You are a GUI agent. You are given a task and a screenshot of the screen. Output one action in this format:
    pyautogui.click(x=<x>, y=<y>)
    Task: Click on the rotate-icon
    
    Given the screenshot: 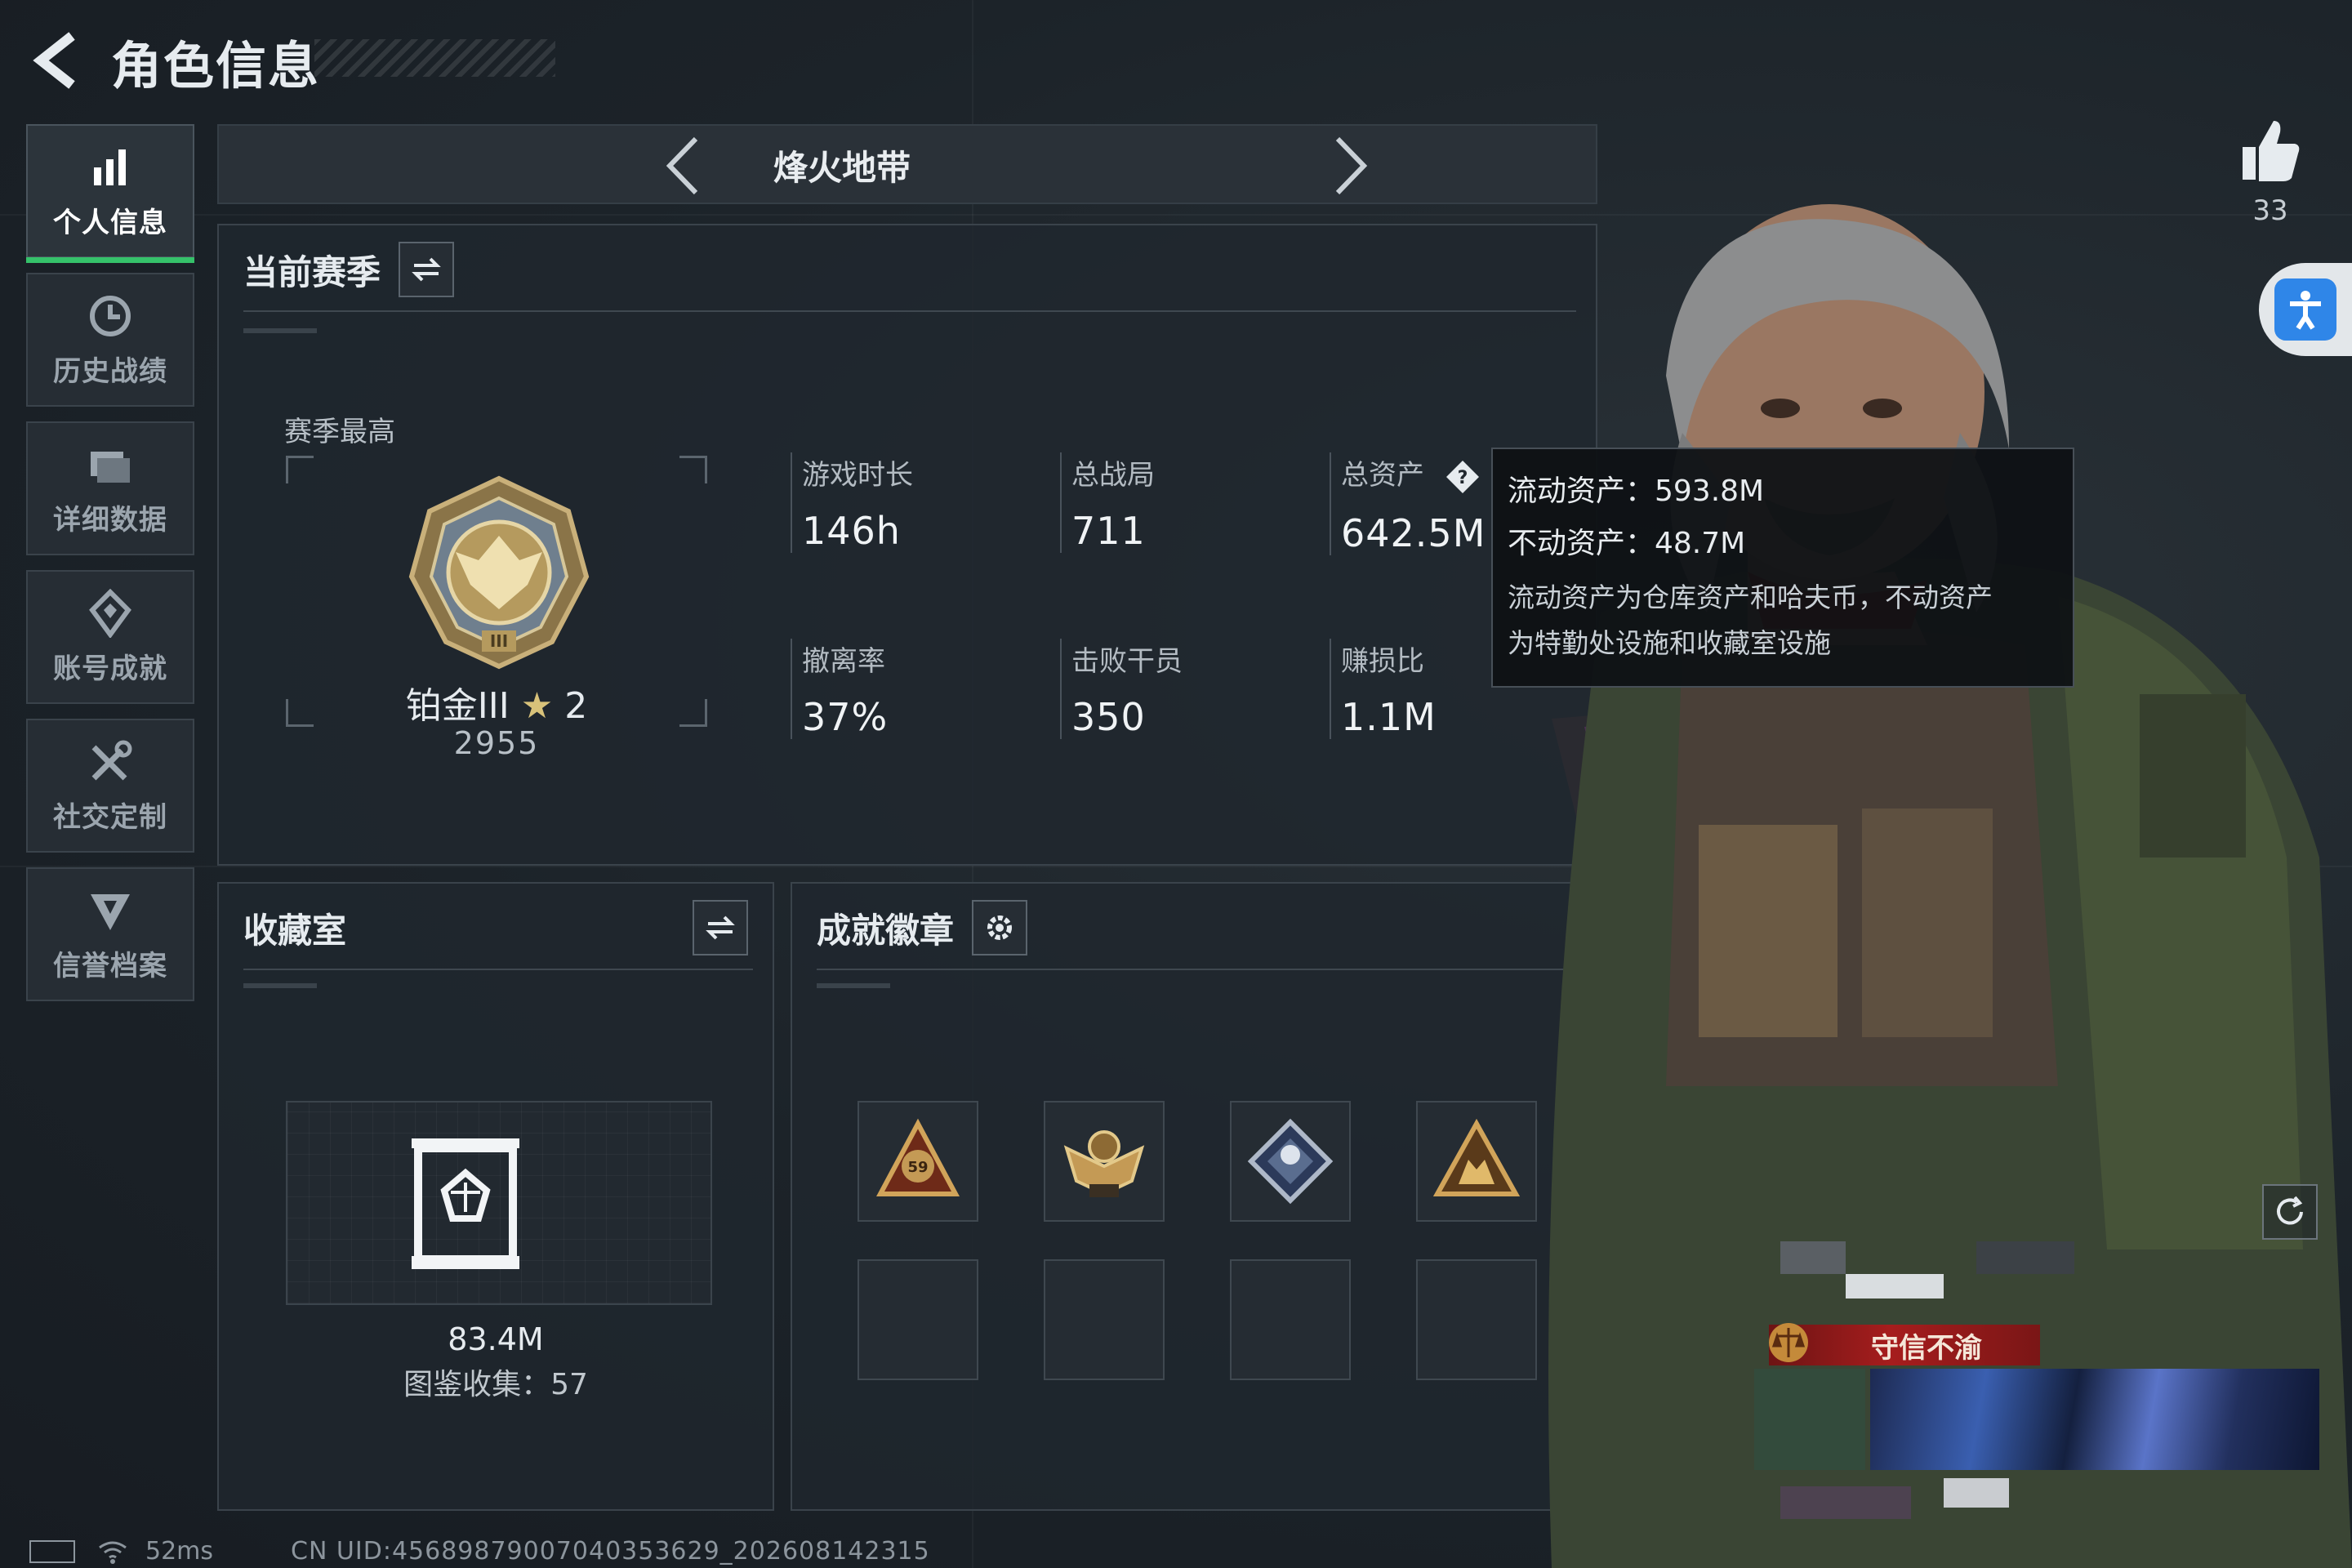 What is the action you would take?
    pyautogui.click(x=2290, y=1210)
    